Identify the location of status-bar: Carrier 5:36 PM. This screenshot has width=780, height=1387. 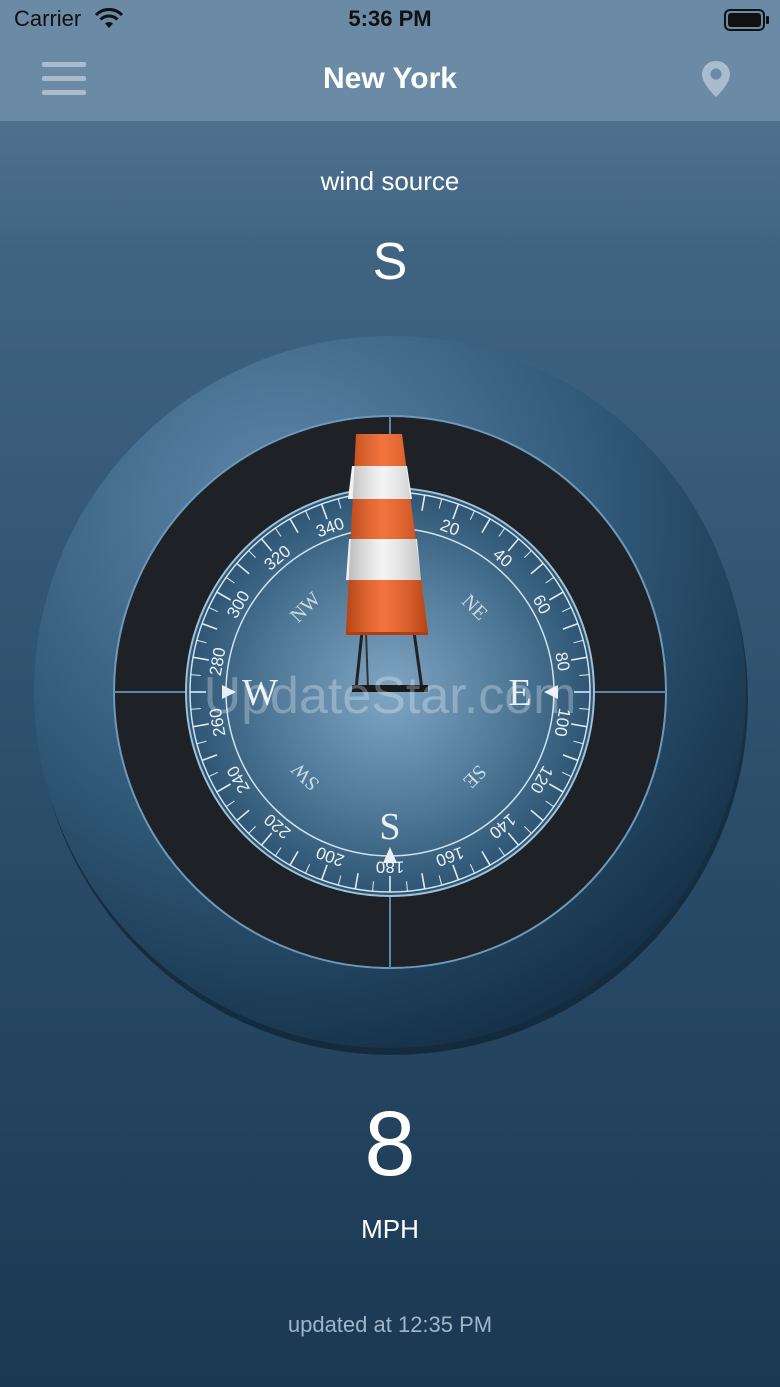
(390, 22).